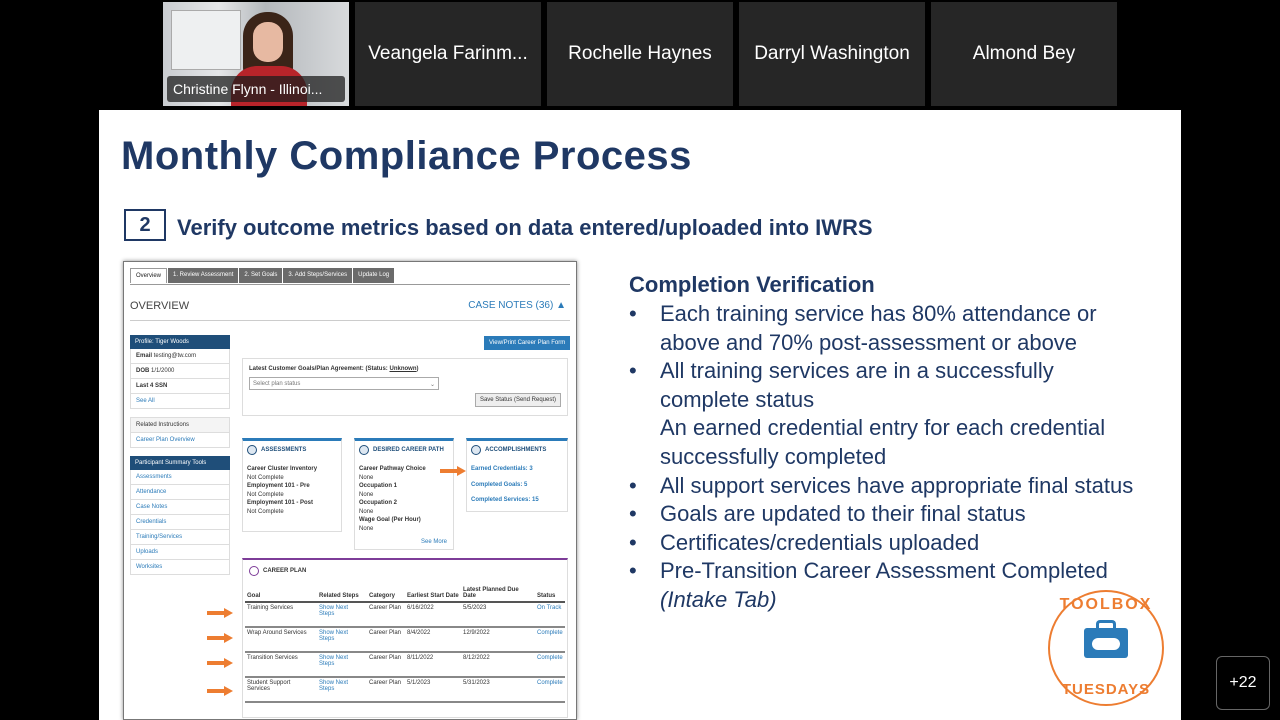 Image resolution: width=1280 pixels, height=720 pixels. I want to click on card-line: Occupation 1, so click(378, 486).